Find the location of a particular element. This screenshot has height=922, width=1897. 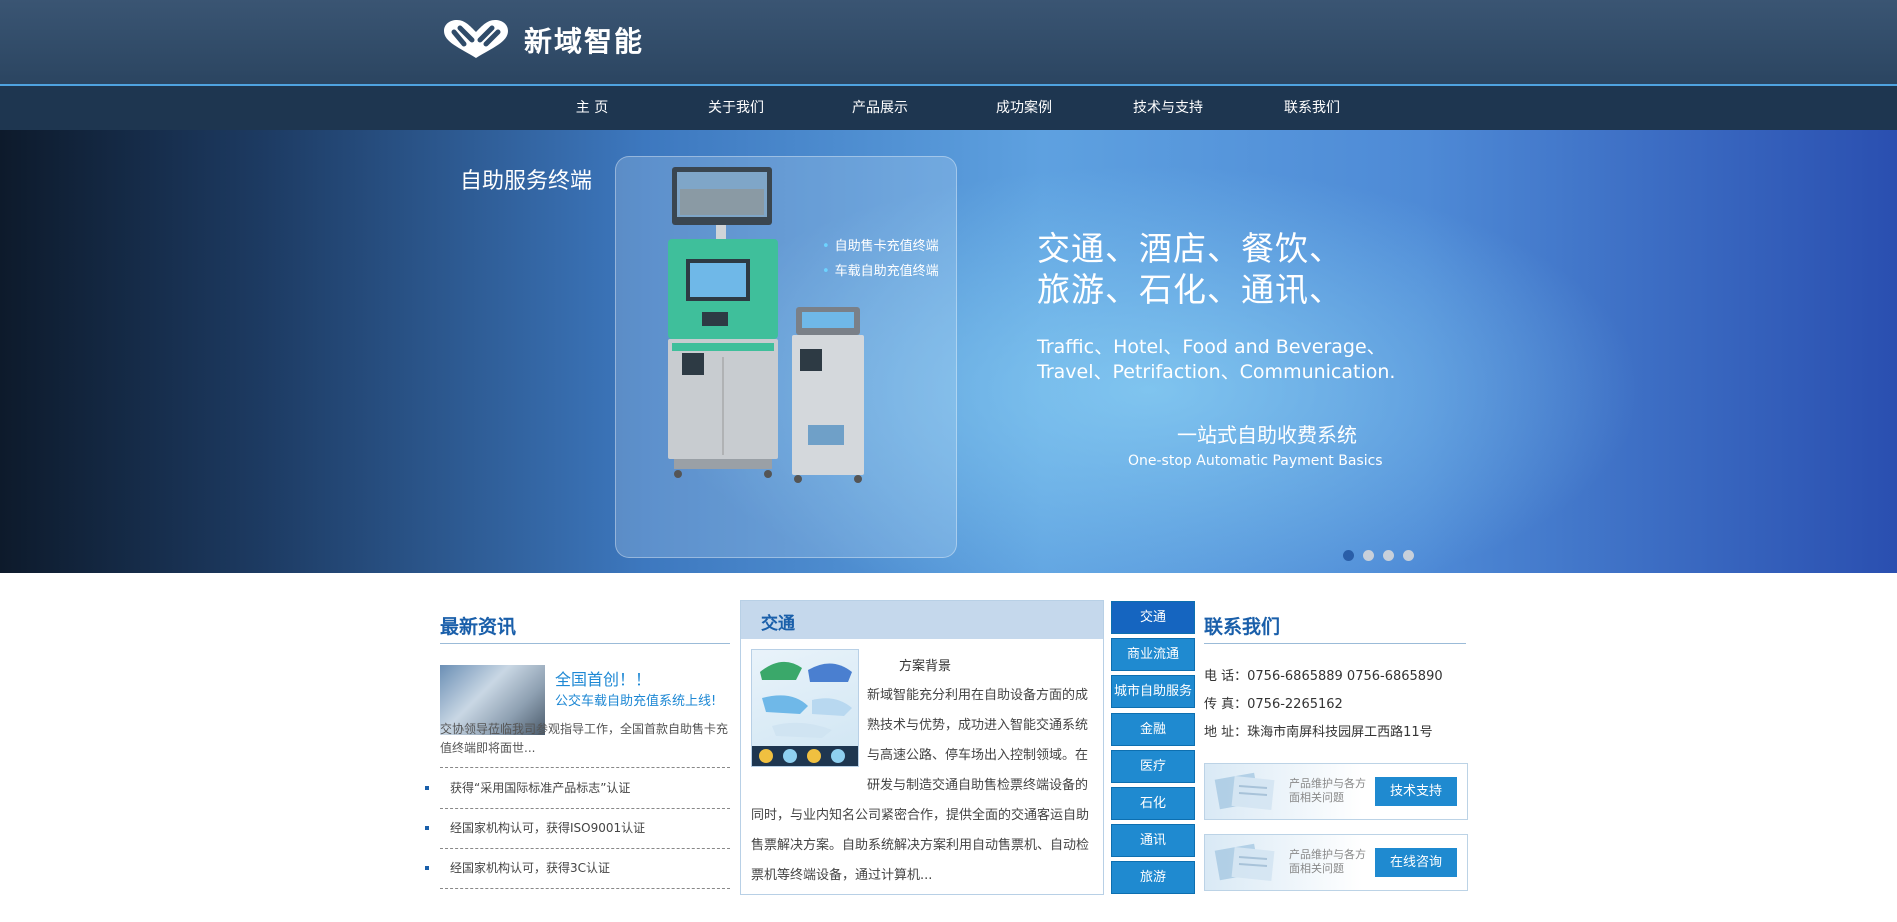

contact-phone: 电 话：0756-6865889 0756-6865890 is located at coordinates (1323, 676).